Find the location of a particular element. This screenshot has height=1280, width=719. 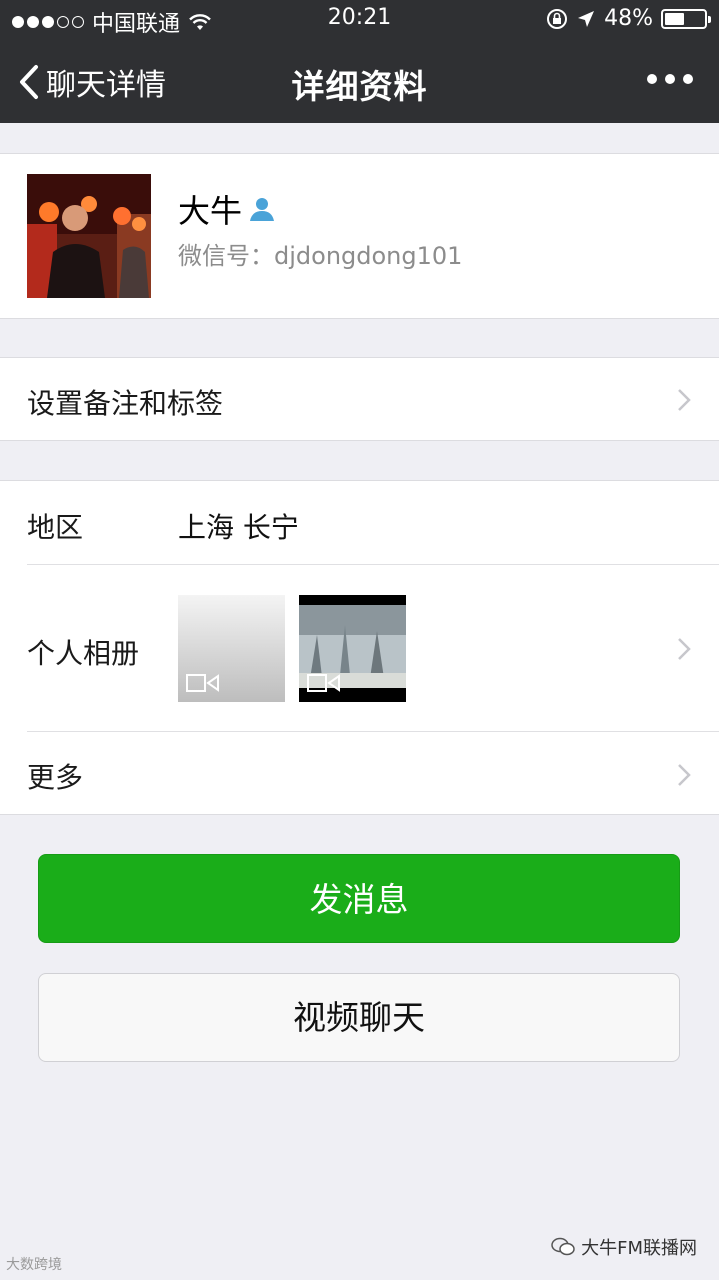

more-options-icon is located at coordinates (670, 79).